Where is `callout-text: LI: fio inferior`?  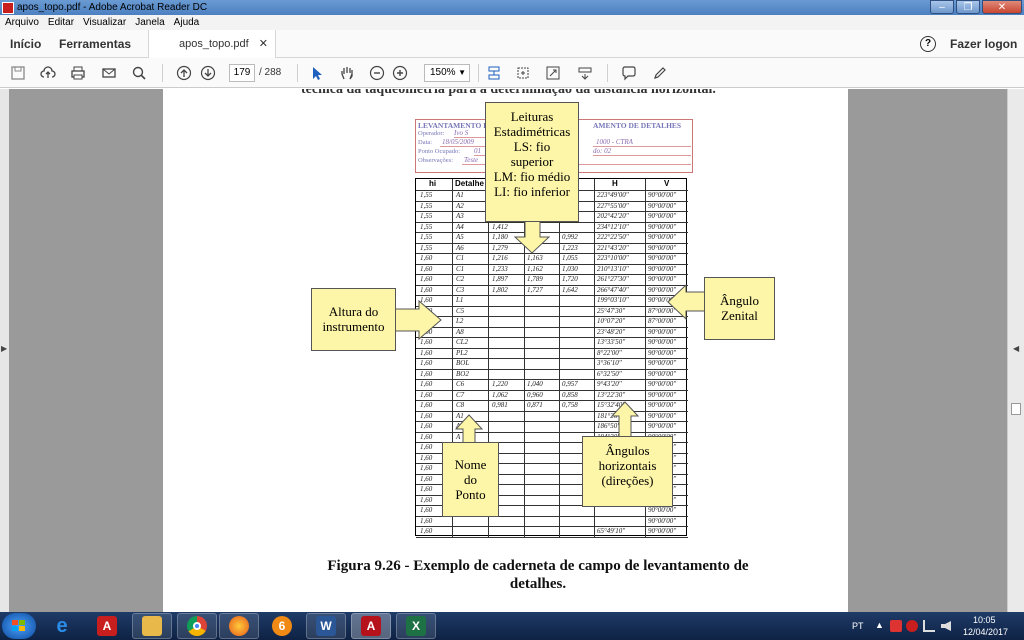 callout-text: LI: fio inferior is located at coordinates (532, 191).